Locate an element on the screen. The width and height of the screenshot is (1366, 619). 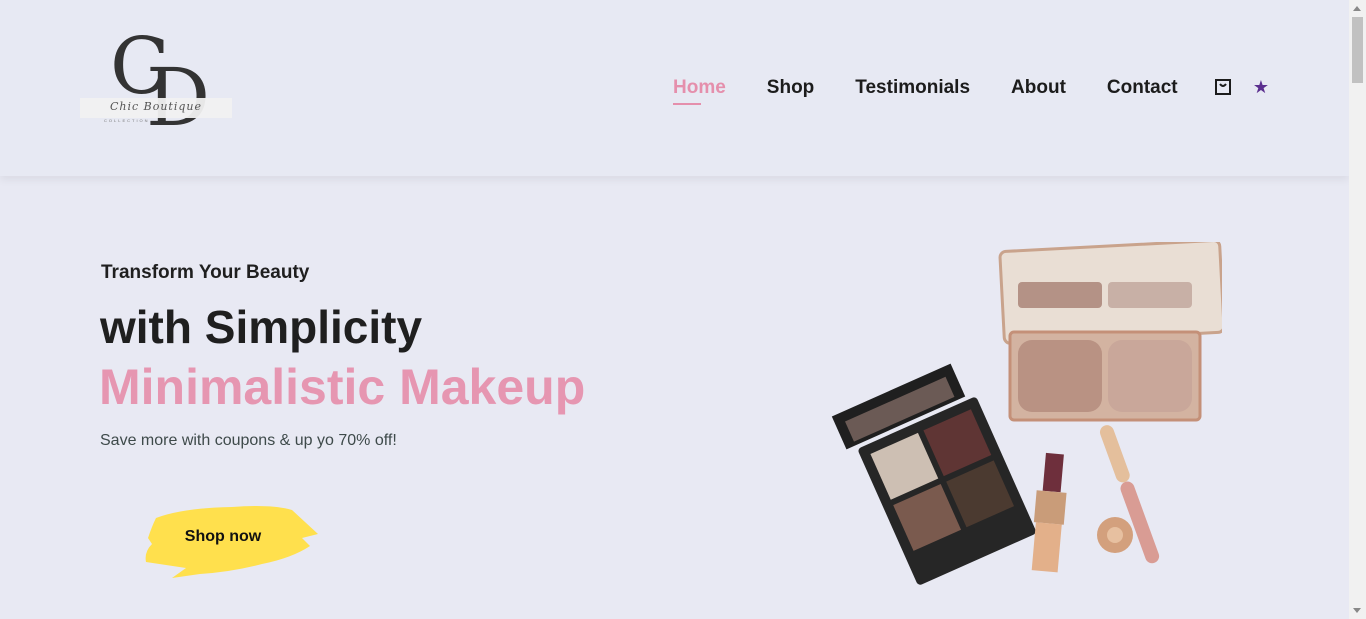
lipstick-bullet is located at coordinates (1049, 512).